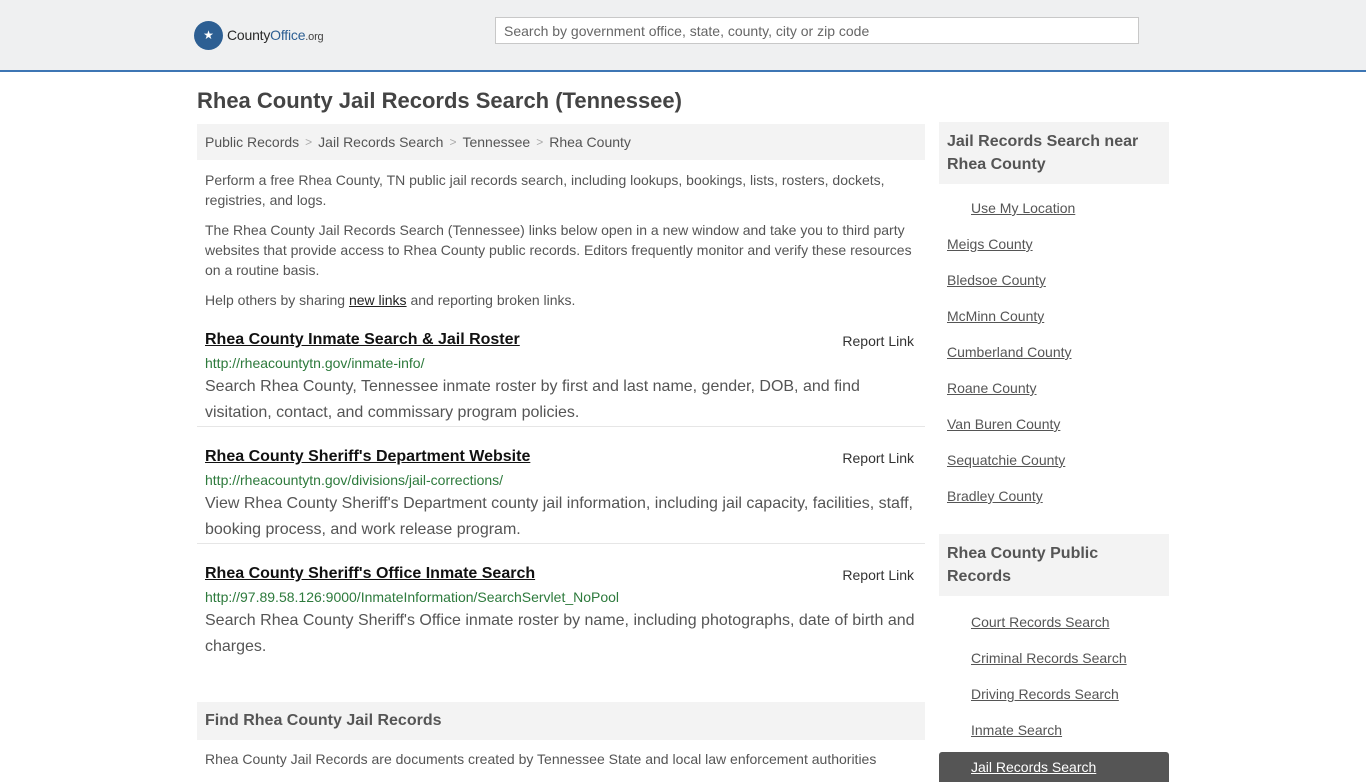  I want to click on resource-url: http://rheacountytn.gov/inmate-info/, so click(315, 363).